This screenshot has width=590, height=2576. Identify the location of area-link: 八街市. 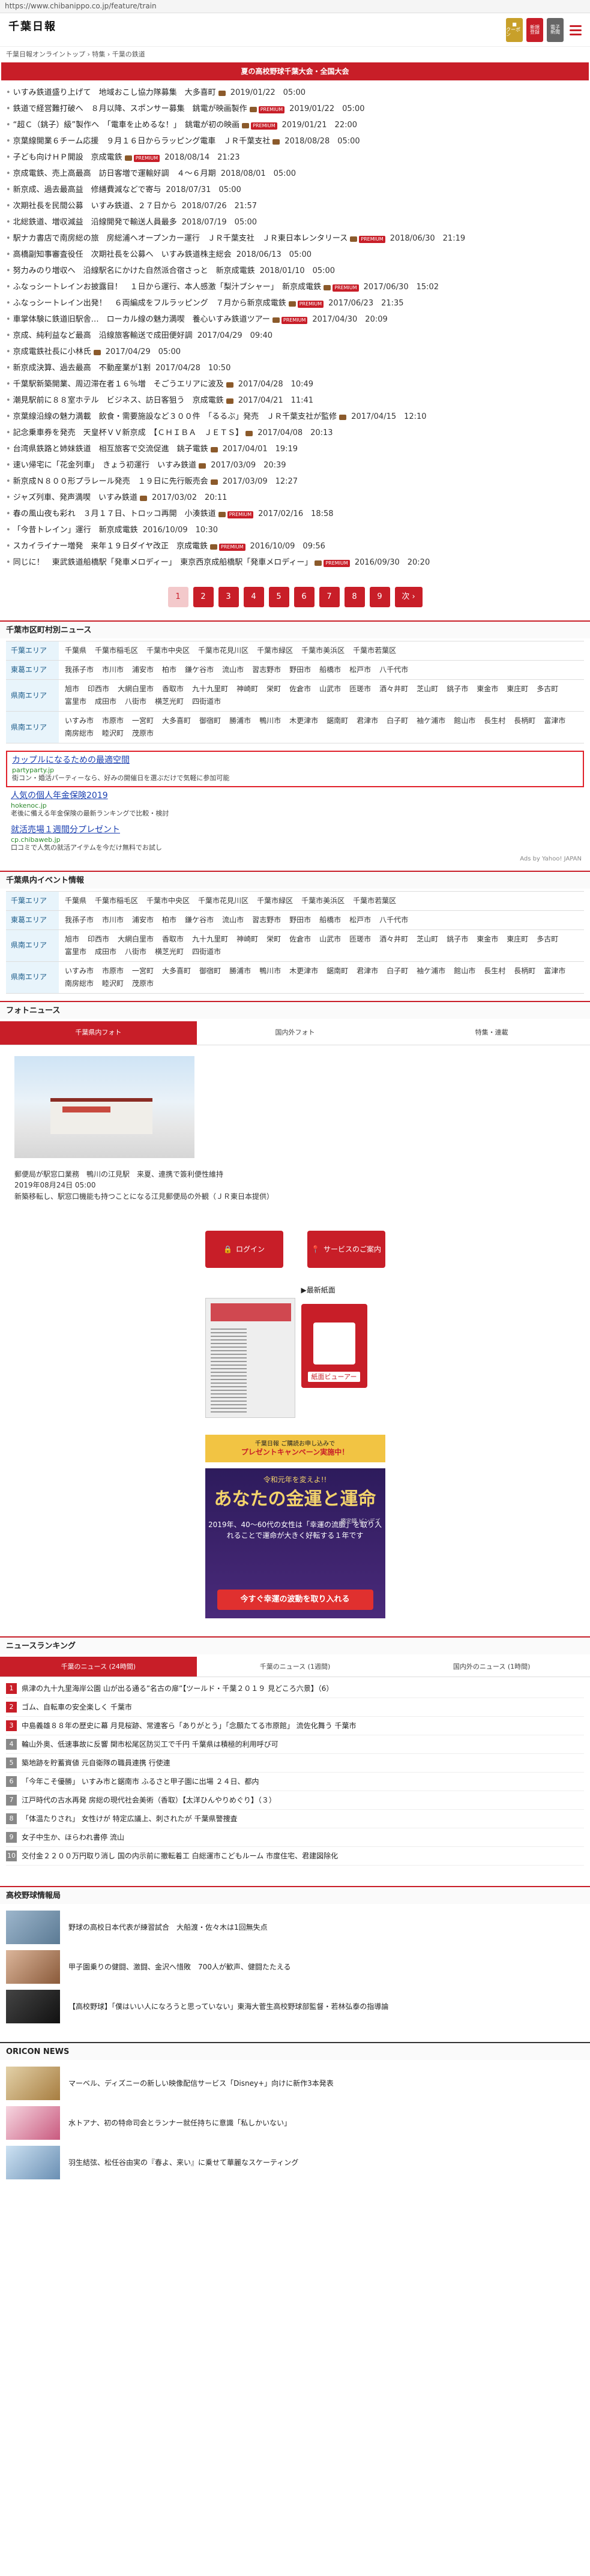
(136, 701).